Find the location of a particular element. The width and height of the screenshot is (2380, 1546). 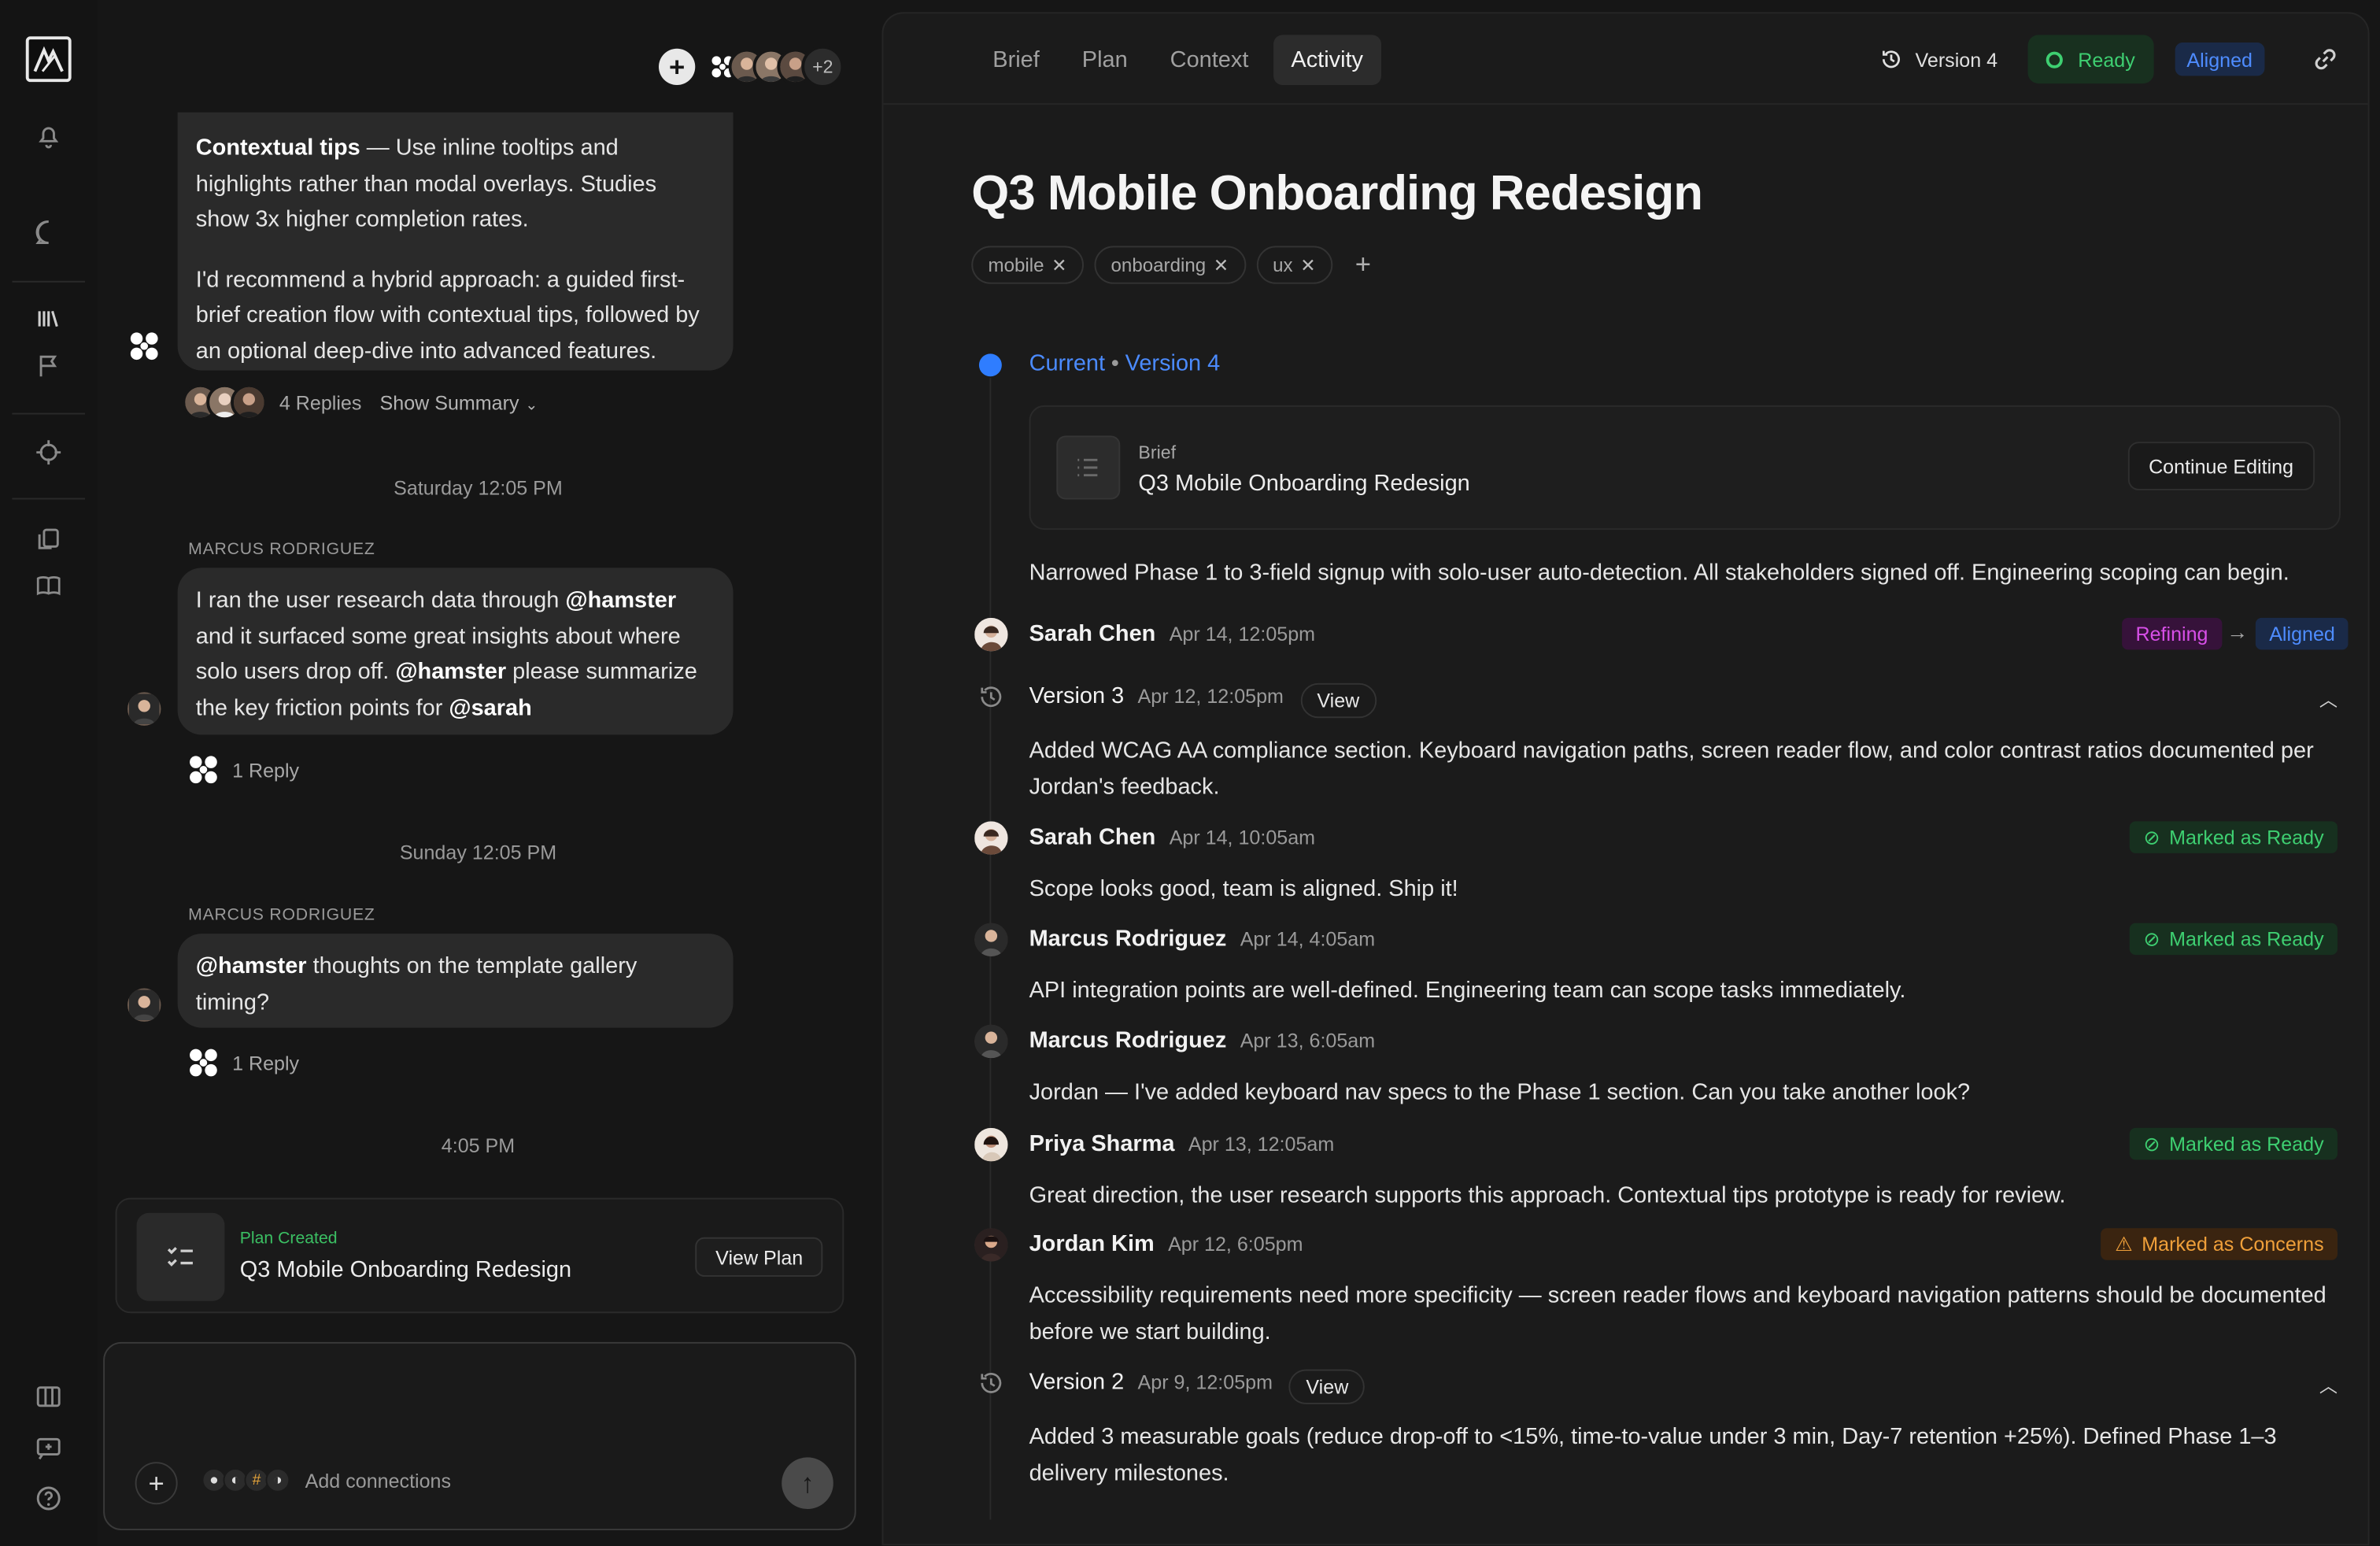

version-selector: Version 4 is located at coordinates (1938, 60).